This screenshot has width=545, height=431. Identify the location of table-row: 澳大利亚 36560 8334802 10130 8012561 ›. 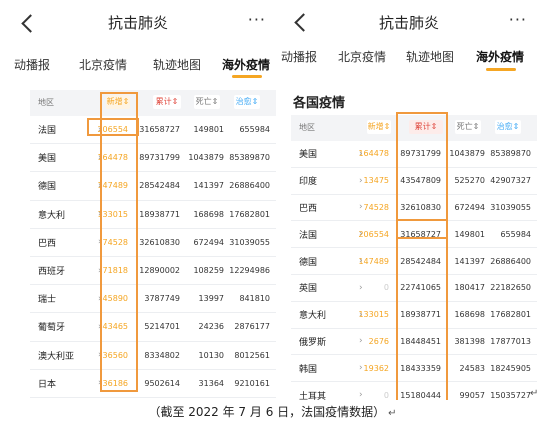
(153, 355).